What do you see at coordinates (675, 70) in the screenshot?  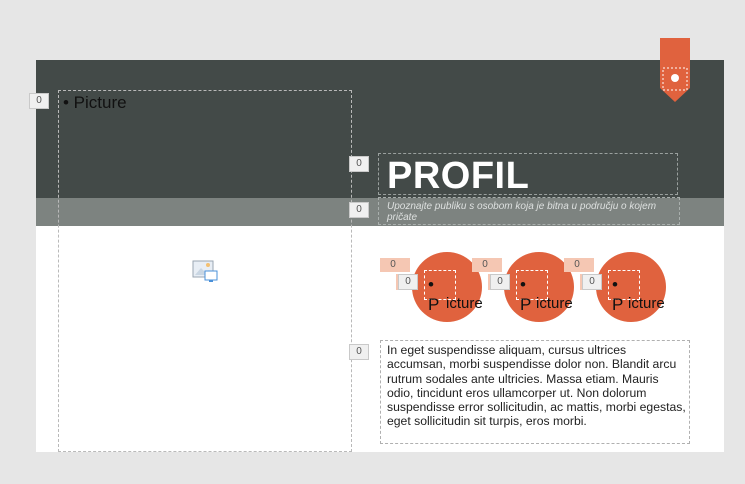 I see `bookmark-icon` at bounding box center [675, 70].